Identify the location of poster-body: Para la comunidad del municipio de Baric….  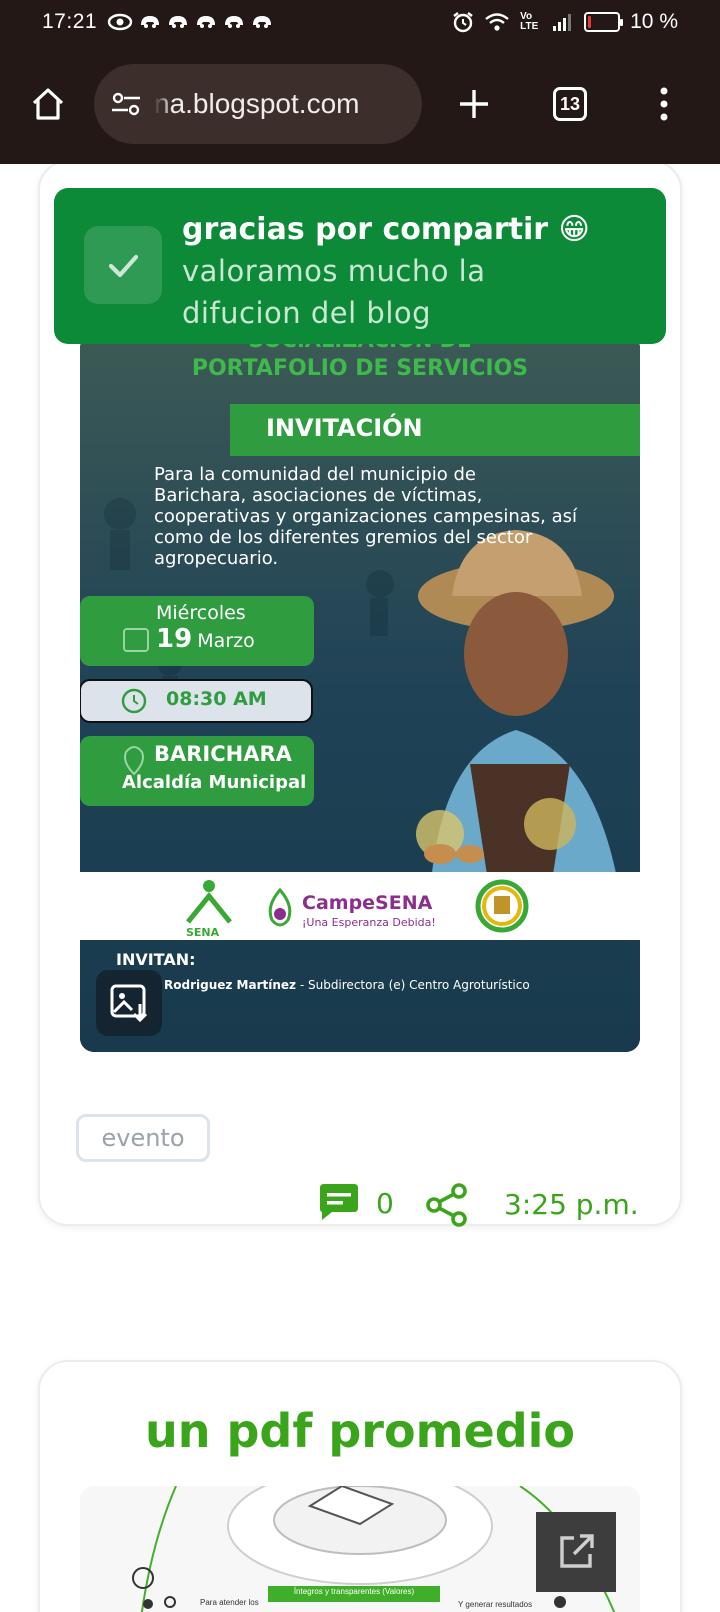
(389, 516).